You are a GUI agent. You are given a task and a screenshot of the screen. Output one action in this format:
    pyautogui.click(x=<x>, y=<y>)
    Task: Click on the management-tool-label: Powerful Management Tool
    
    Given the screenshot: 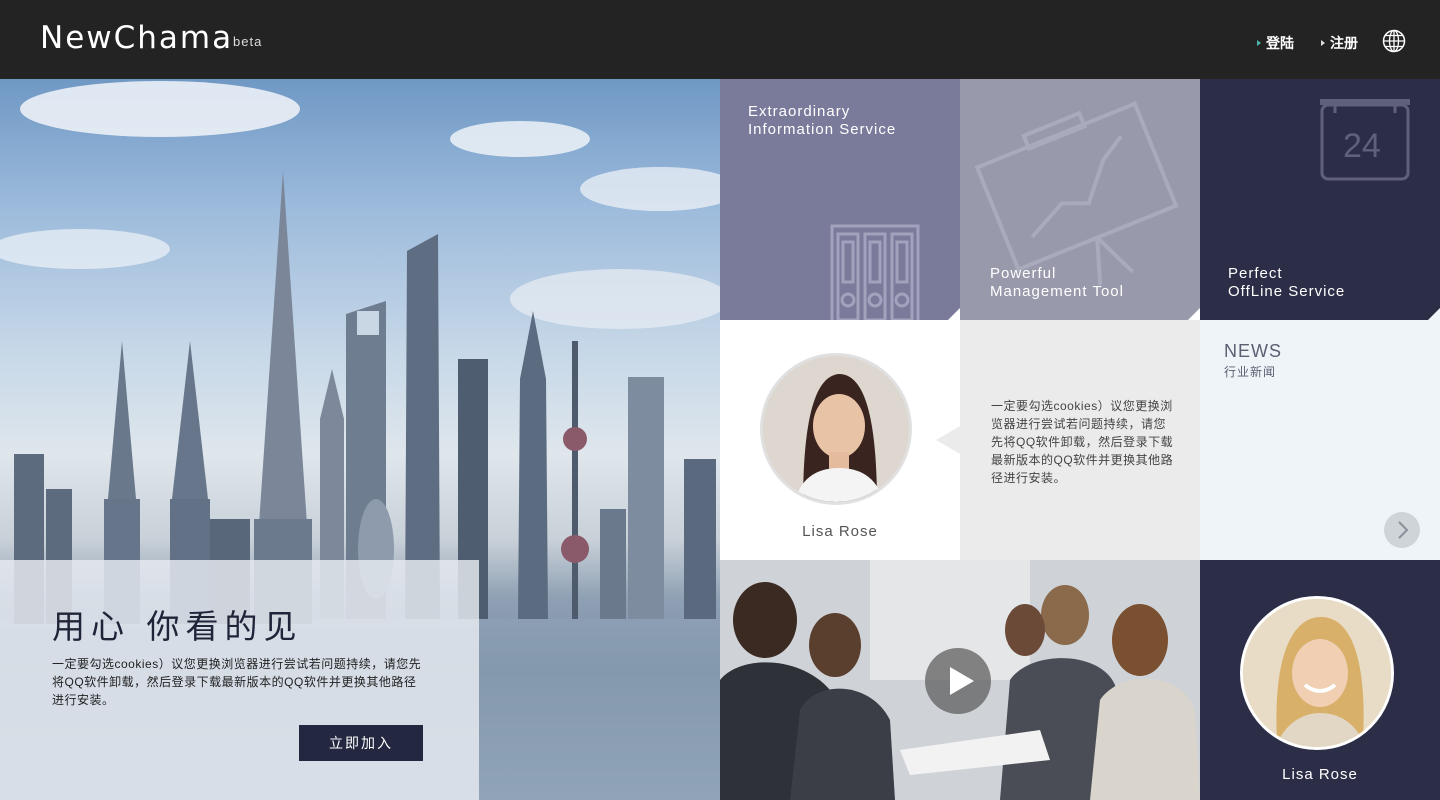 What is the action you would take?
    pyautogui.click(x=1057, y=283)
    